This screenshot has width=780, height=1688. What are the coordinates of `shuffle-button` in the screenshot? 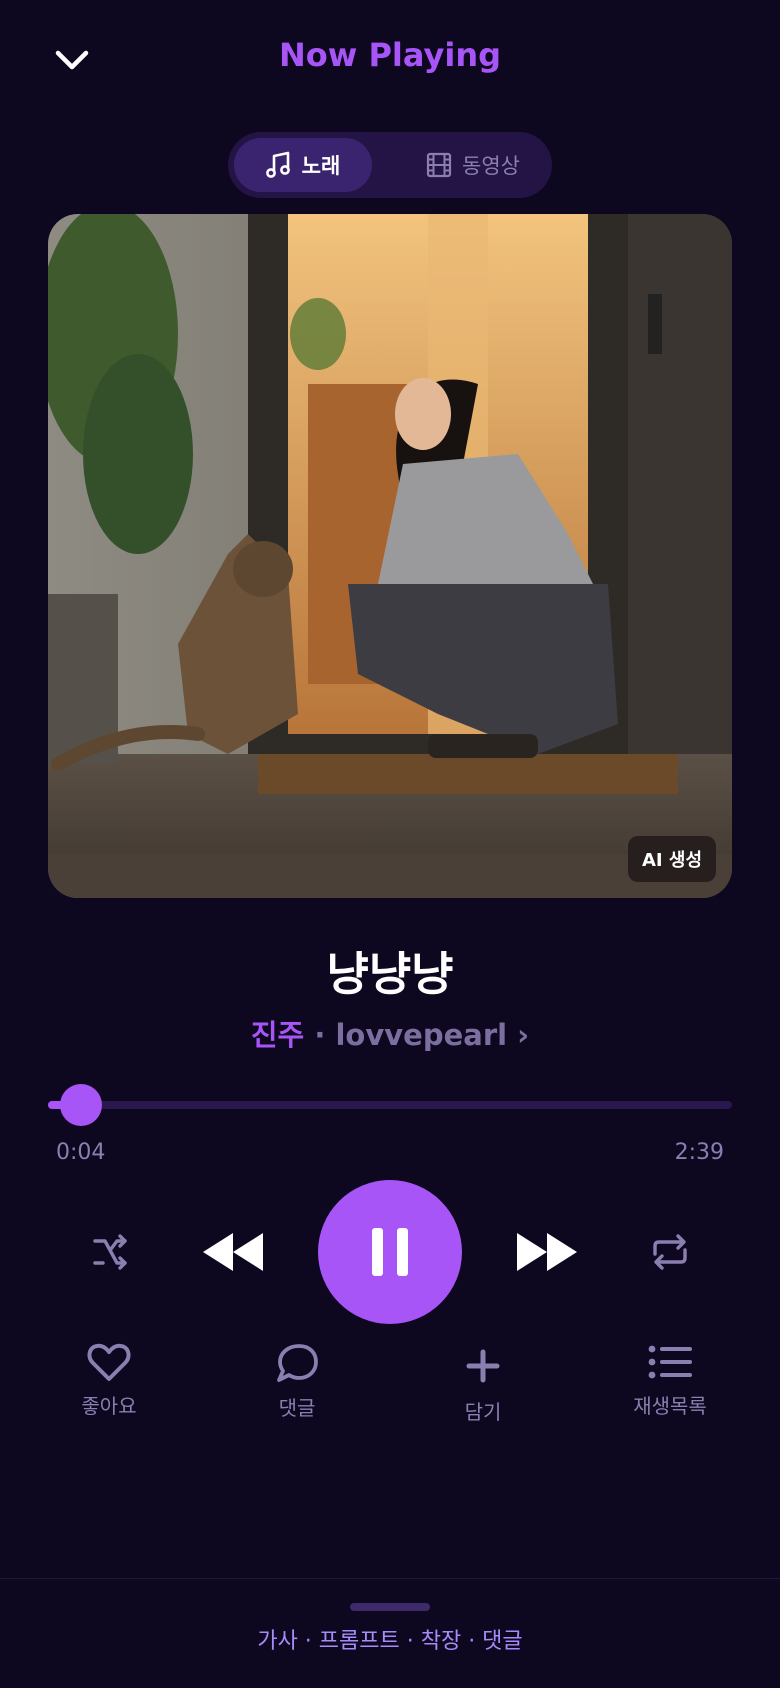 It's located at (110, 1252).